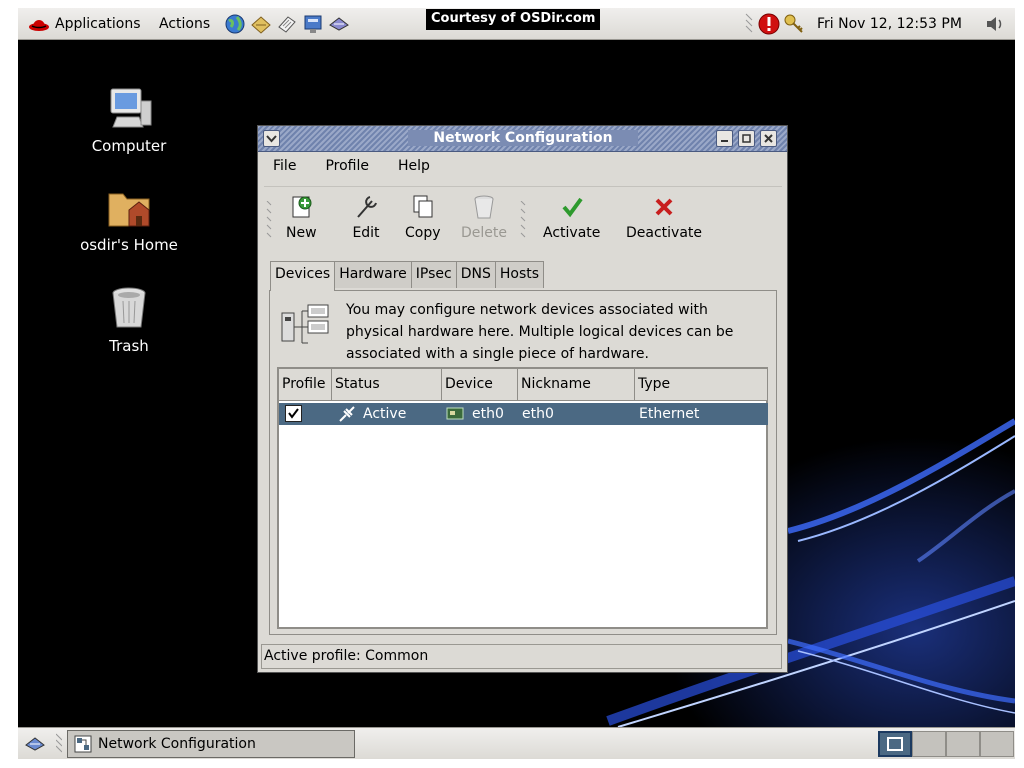 Image resolution: width=1024 pixels, height=768 pixels. I want to click on delete-button: Delete, so click(484, 217).